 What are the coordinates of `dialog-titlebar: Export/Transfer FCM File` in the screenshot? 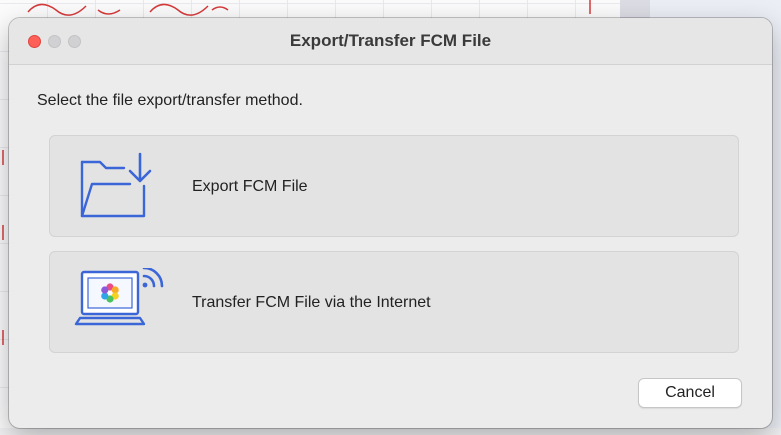 It's located at (390, 41).